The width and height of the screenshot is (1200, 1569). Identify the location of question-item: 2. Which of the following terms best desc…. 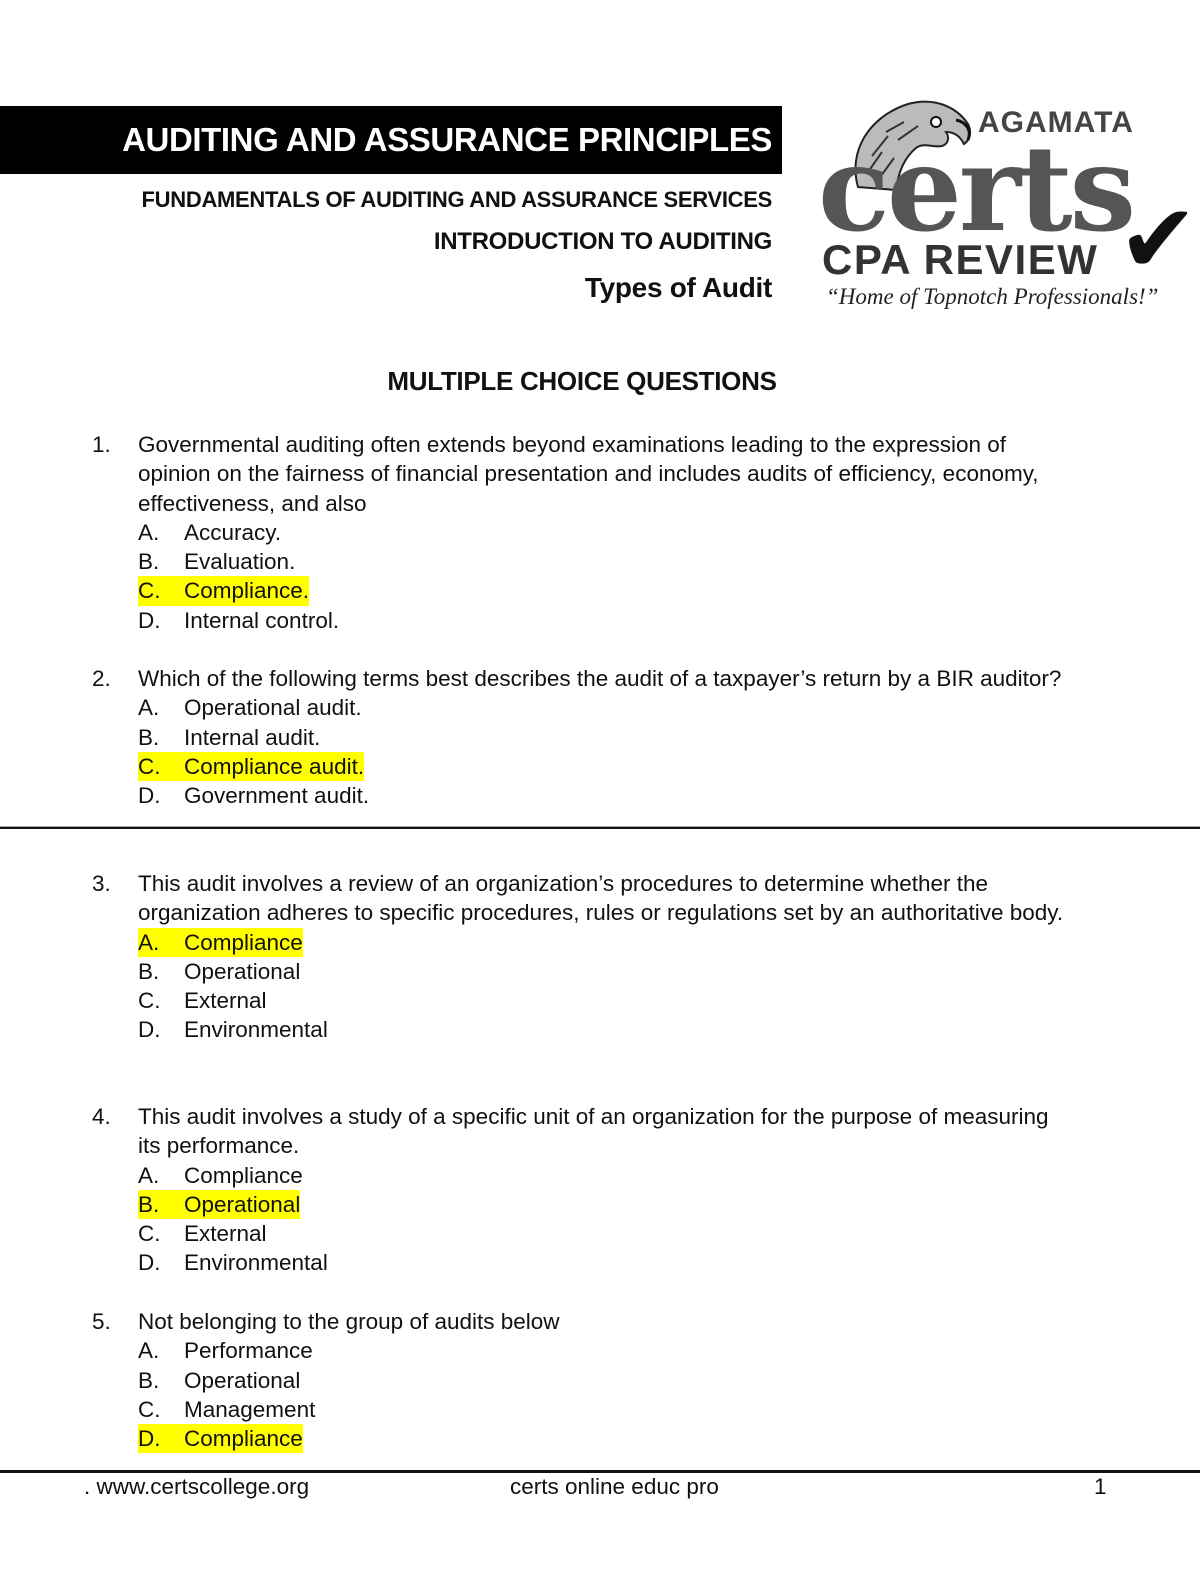
(582, 737).